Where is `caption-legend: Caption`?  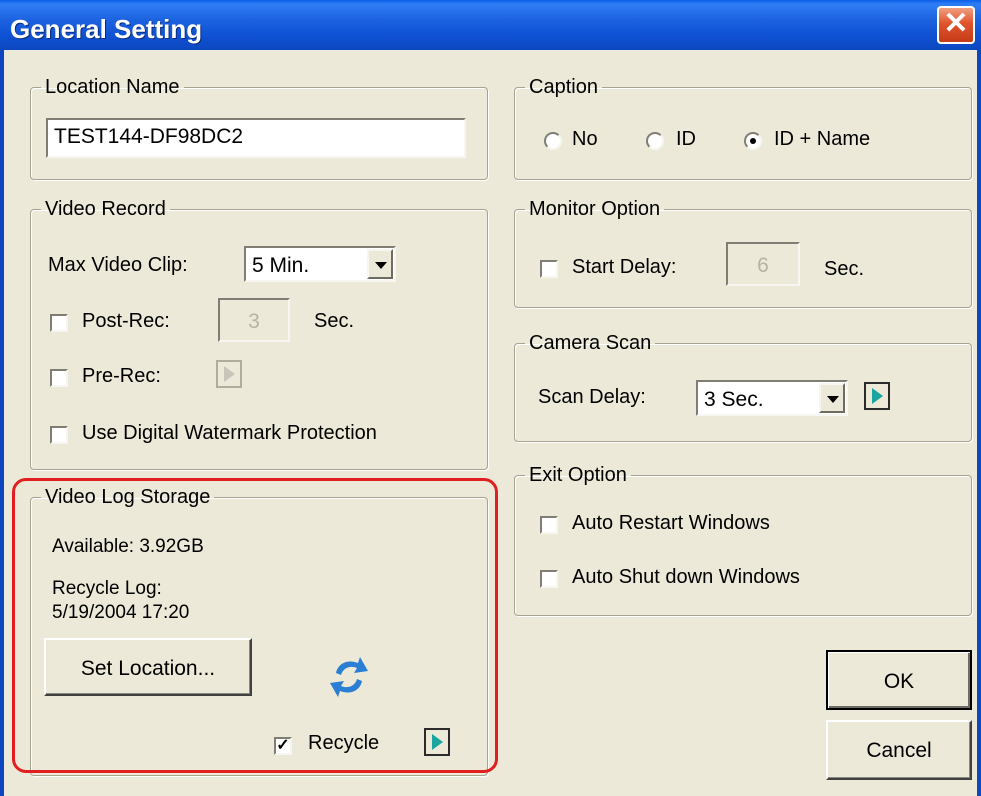
caption-legend: Caption is located at coordinates (563, 87).